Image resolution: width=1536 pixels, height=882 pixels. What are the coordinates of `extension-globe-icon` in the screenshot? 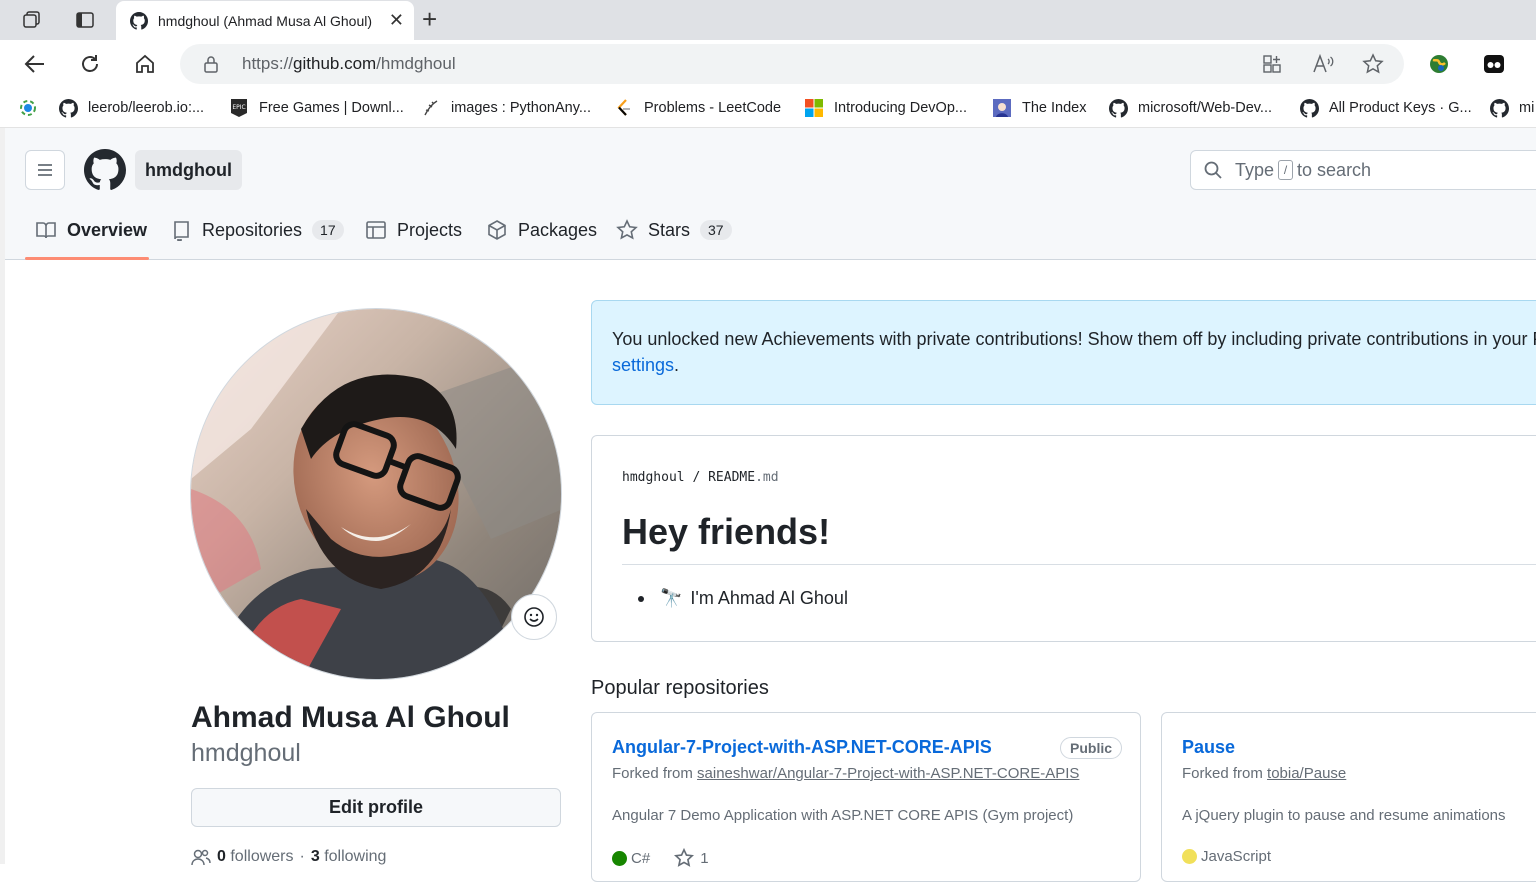 It's located at (1439, 64).